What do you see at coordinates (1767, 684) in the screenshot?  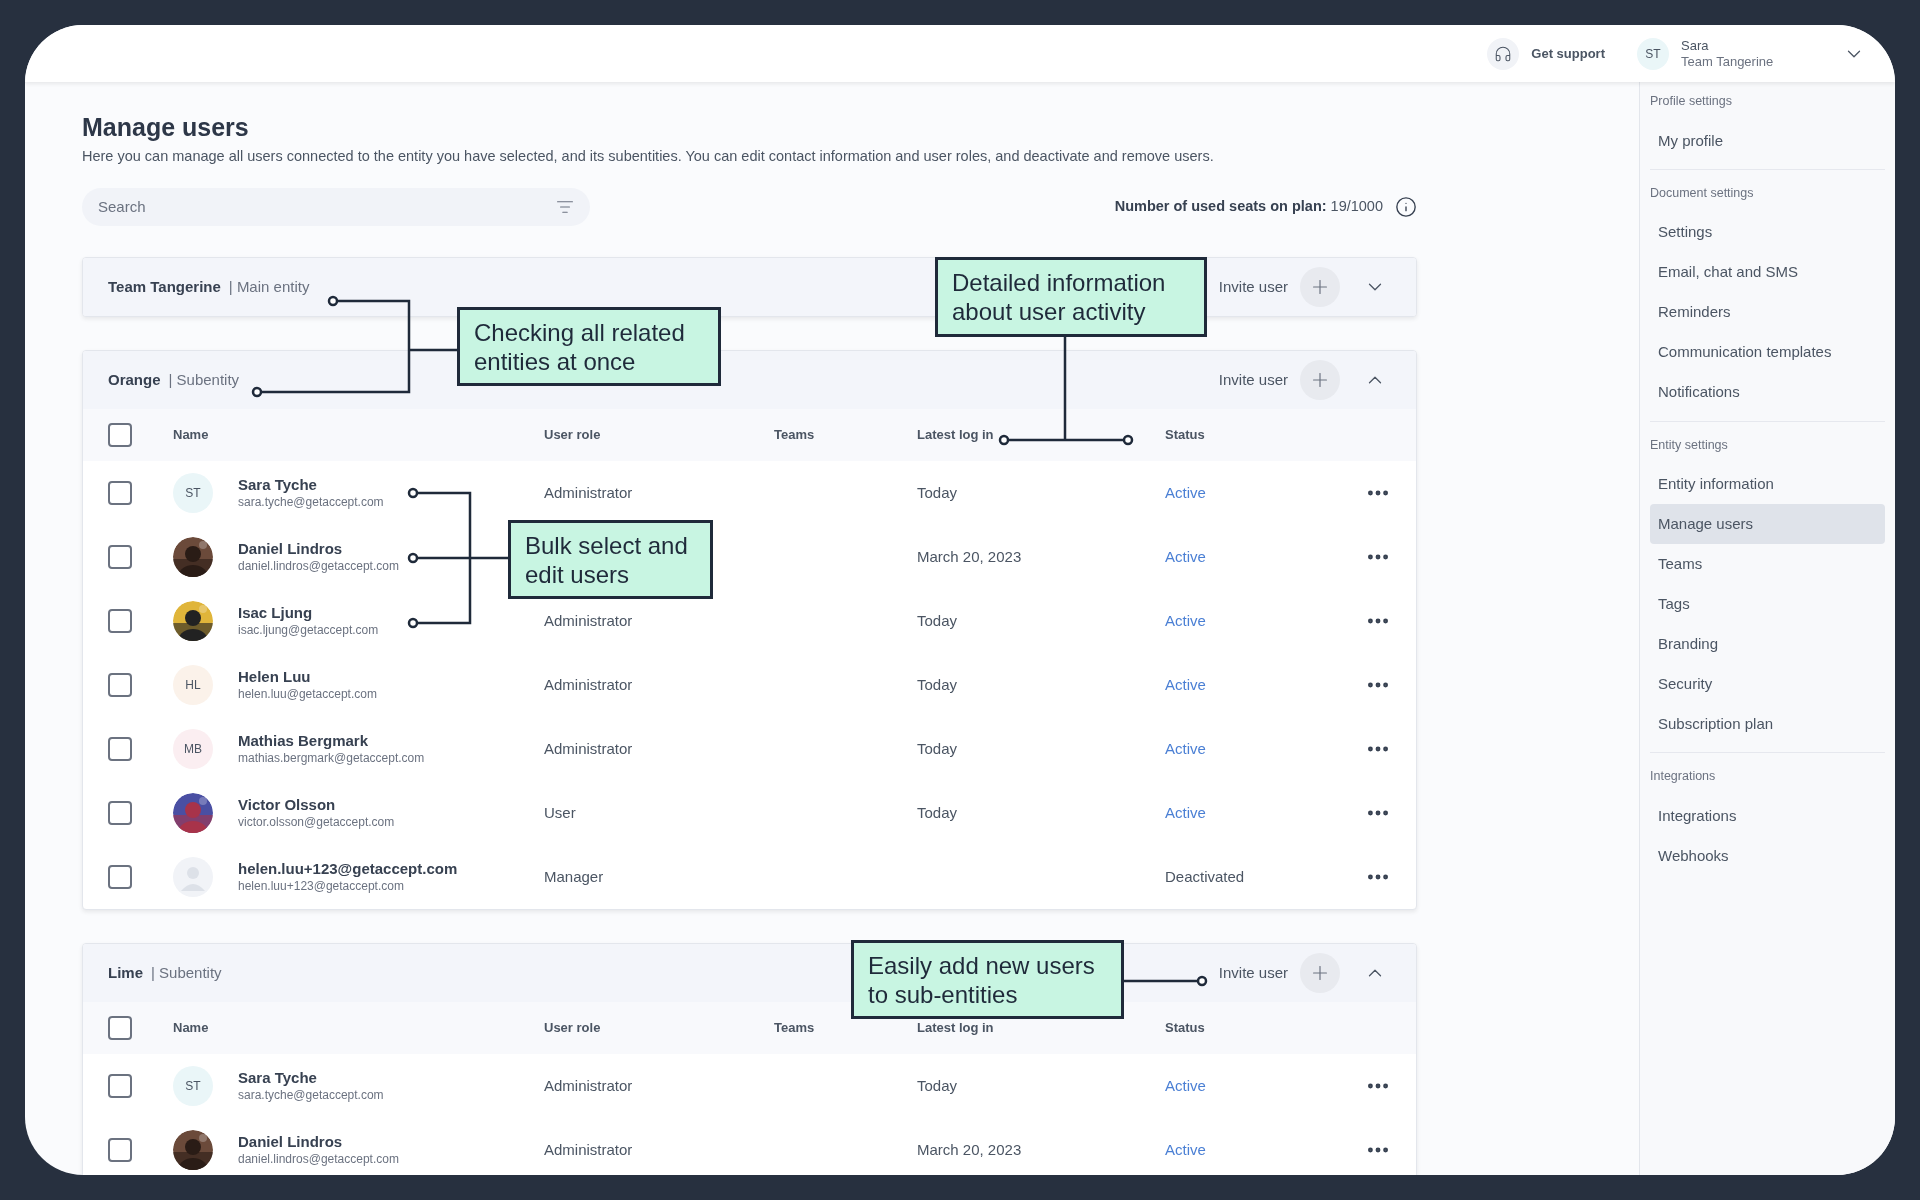 I see `sidebar-item: Security` at bounding box center [1767, 684].